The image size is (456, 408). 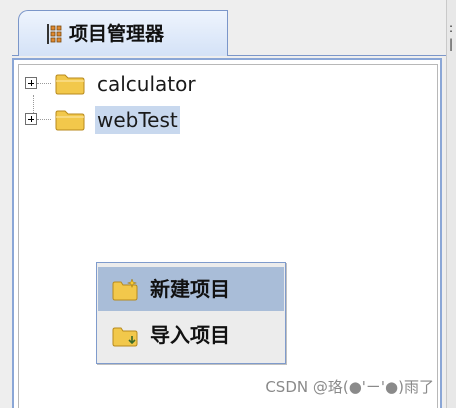 I want to click on adjacent-panel-edge: : |, so click(x=451, y=204).